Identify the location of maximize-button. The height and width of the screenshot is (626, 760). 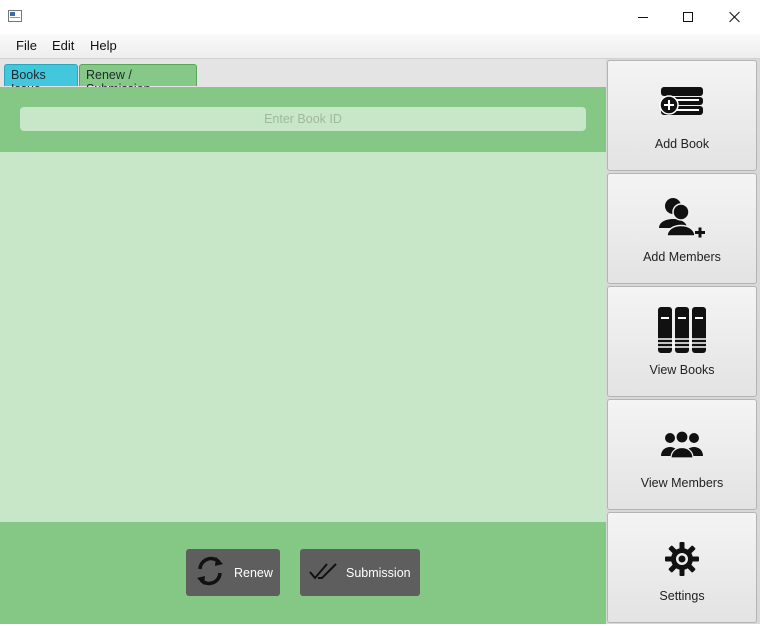
(688, 17).